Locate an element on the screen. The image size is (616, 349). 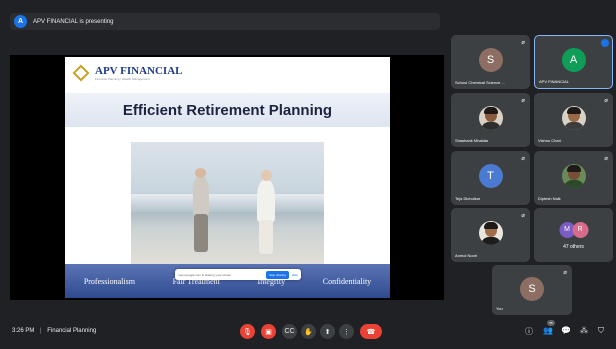
value-item: Professionalism is located at coordinates (109, 281).